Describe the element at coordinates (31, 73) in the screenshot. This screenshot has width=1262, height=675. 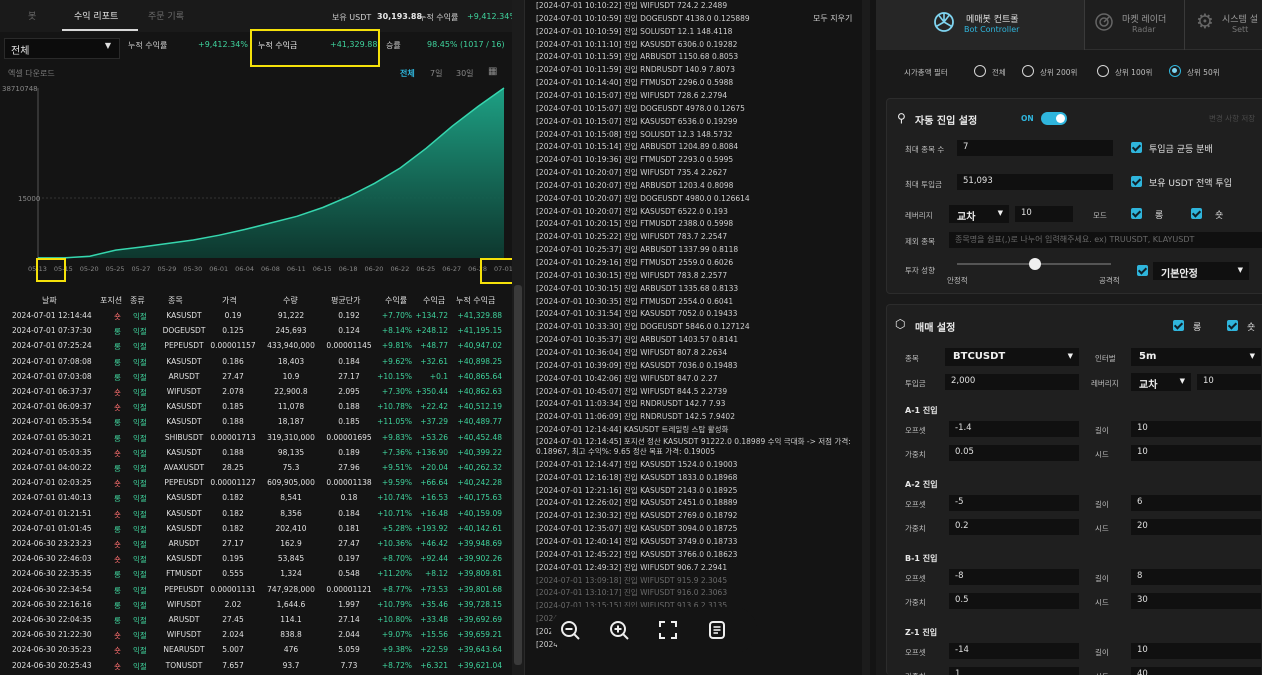
I see `excel-download-link: 엑셀 다운로드` at that location.